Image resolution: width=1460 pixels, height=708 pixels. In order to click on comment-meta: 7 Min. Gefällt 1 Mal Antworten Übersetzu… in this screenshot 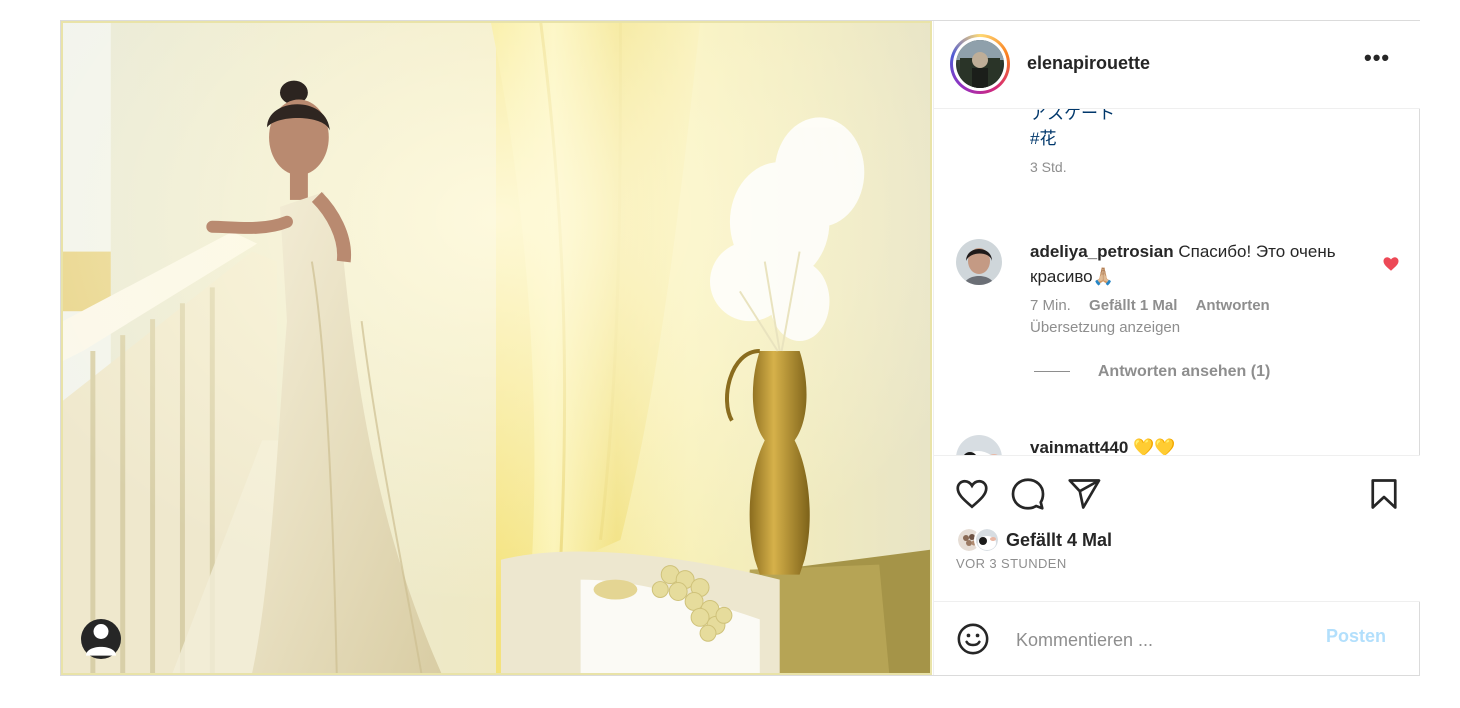, I will do `click(1190, 317)`.